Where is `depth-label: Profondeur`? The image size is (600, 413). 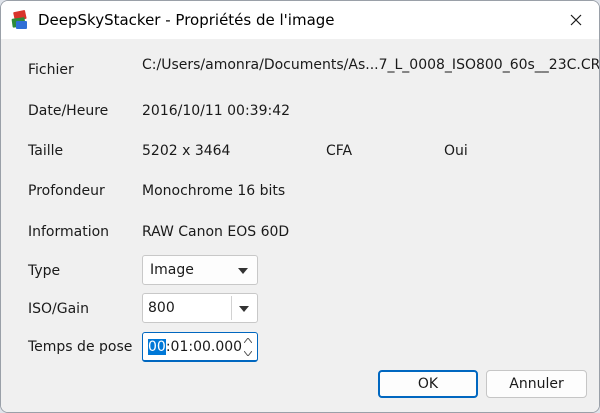
depth-label: Profondeur is located at coordinates (66, 191).